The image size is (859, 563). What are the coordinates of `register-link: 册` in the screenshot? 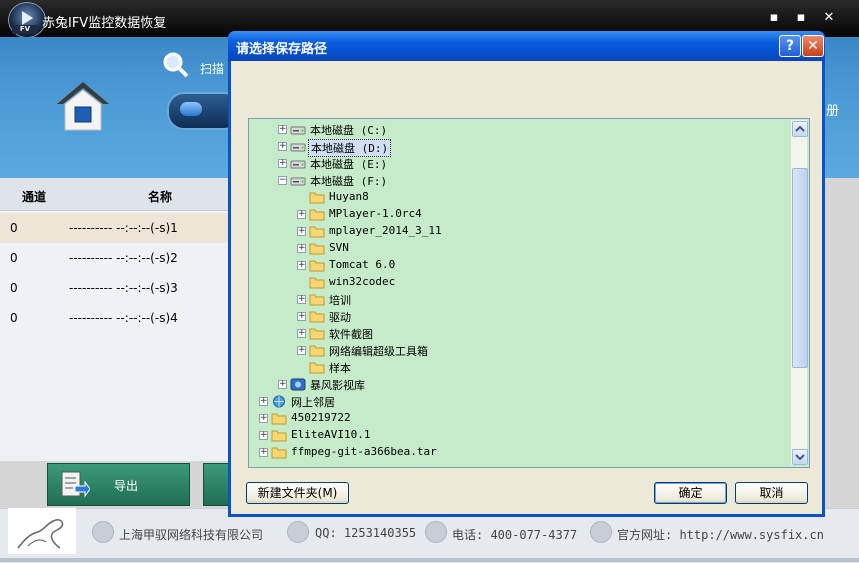 It's located at (832, 109).